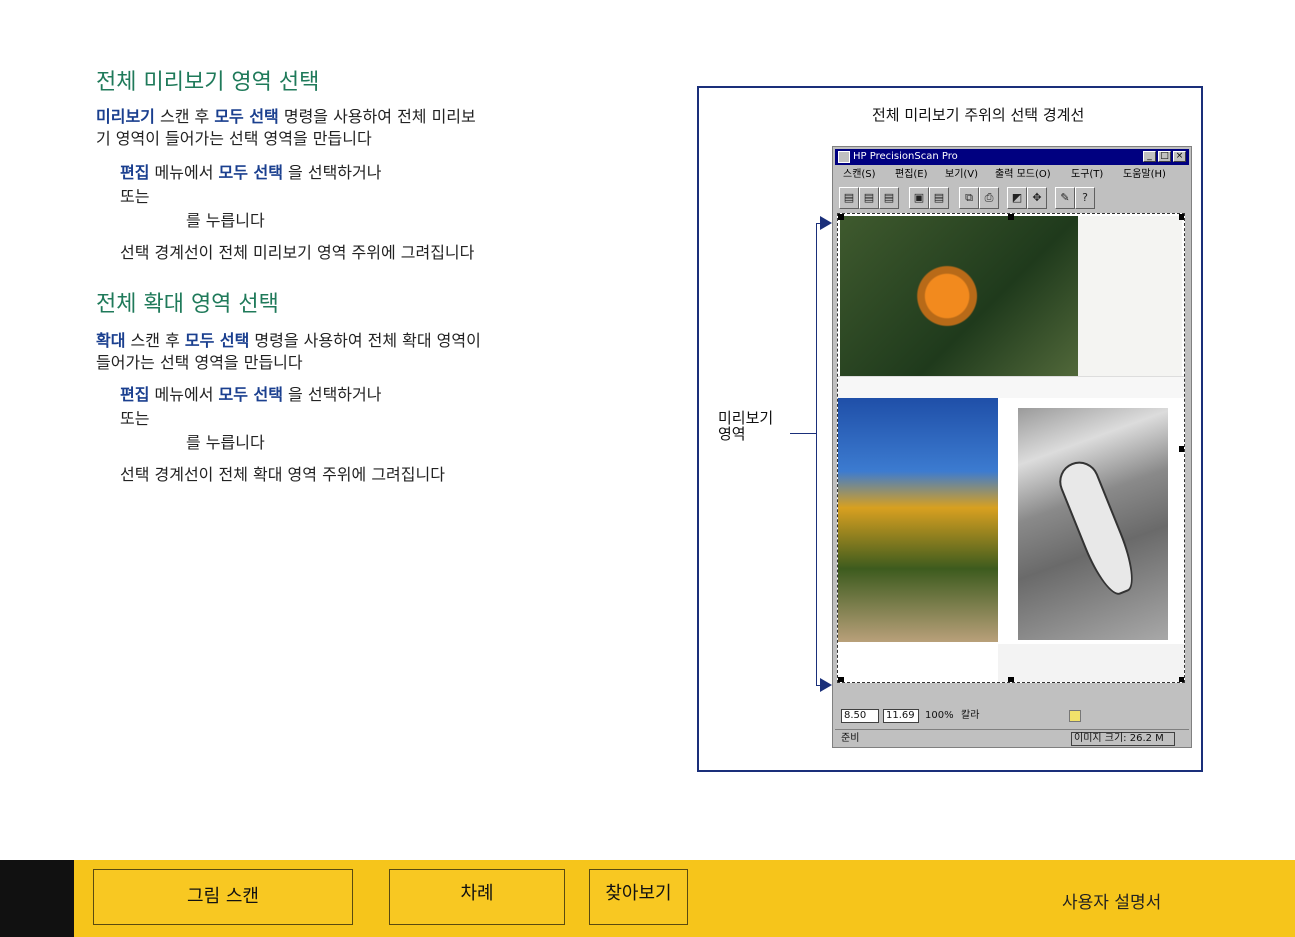 The width and height of the screenshot is (1295, 937). I want to click on help-cursor-icon: ?, so click(1085, 198).